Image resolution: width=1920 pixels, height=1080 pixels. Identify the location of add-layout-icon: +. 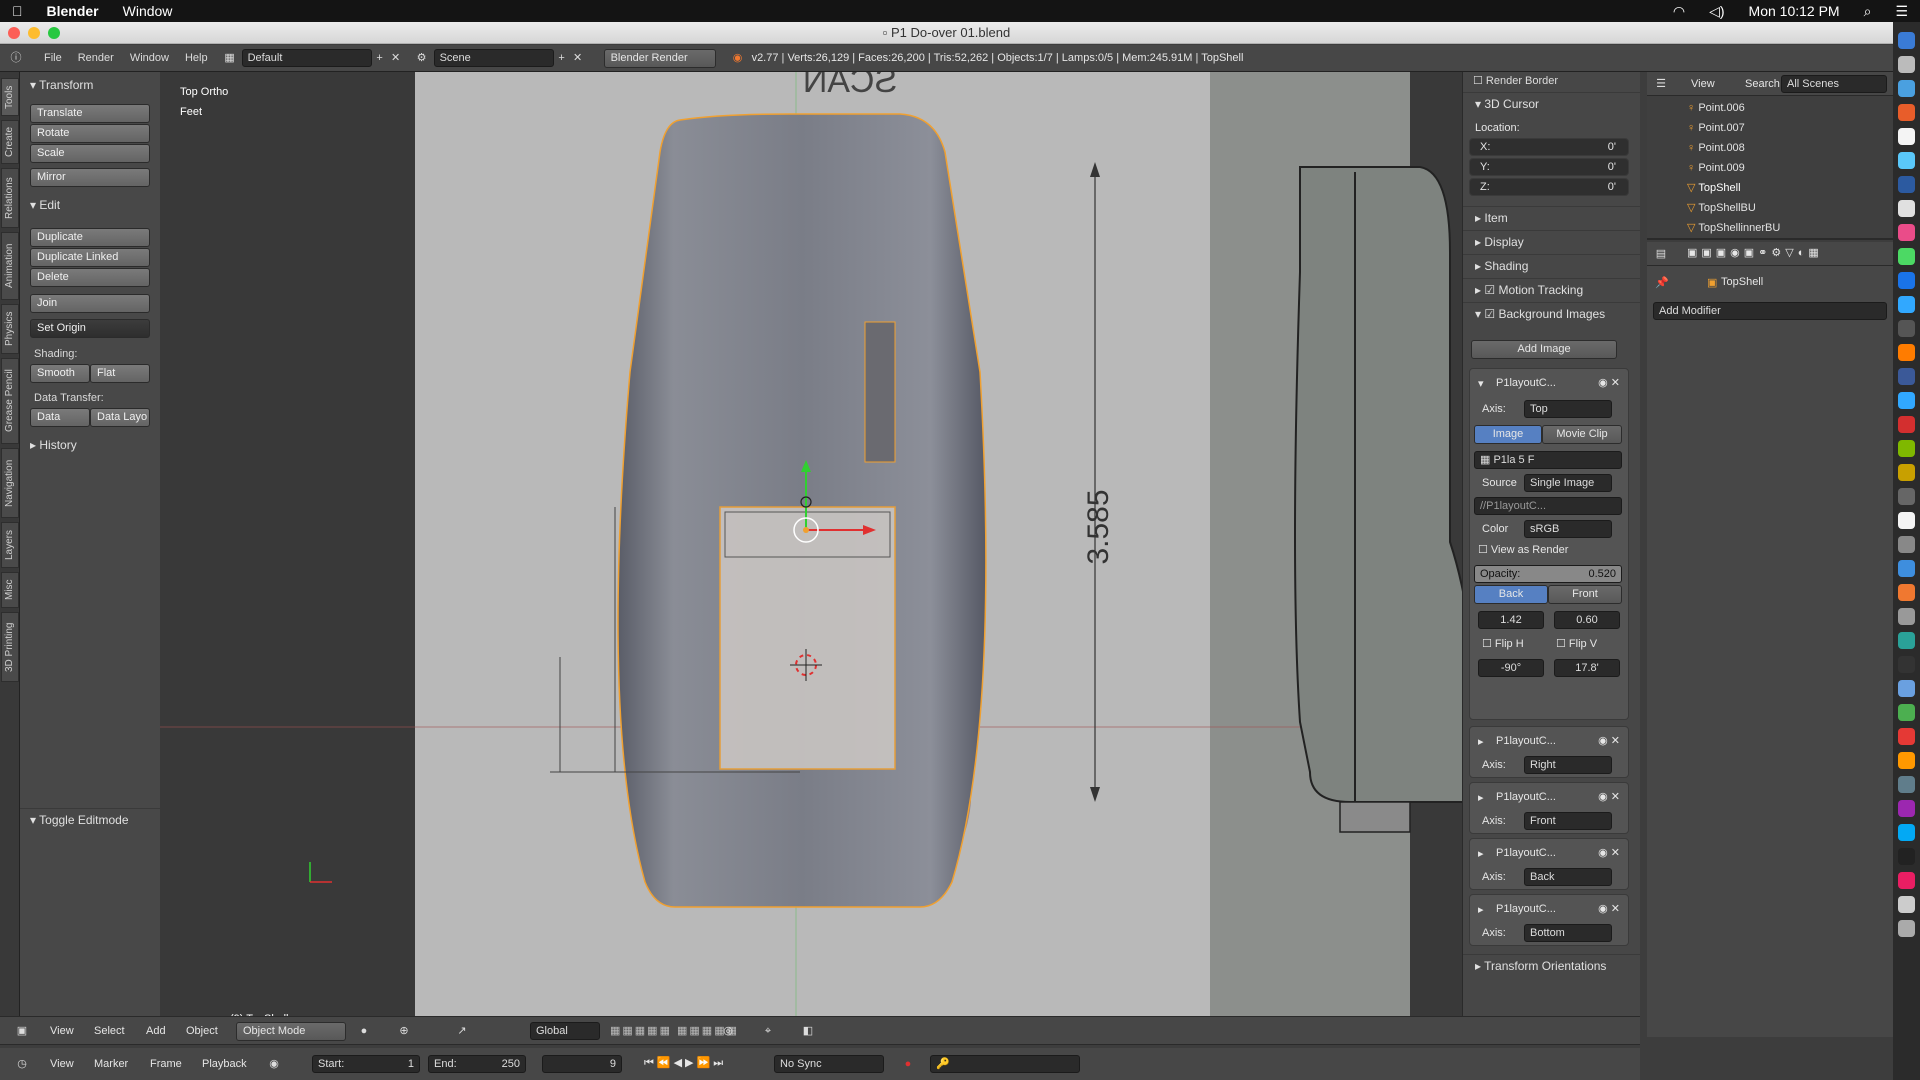
(380, 58).